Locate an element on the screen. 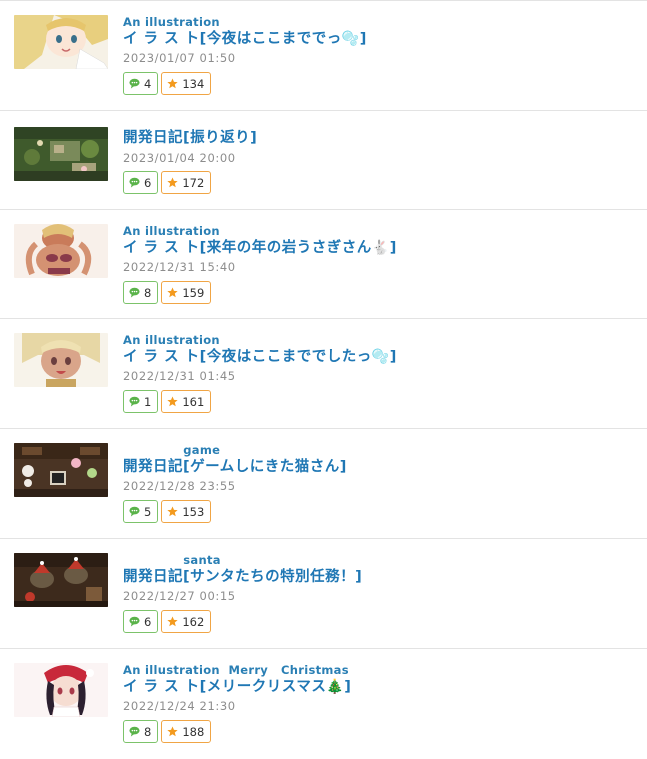 The width and height of the screenshot is (647, 759). entry-badges: 6 172 is located at coordinates (167, 182).